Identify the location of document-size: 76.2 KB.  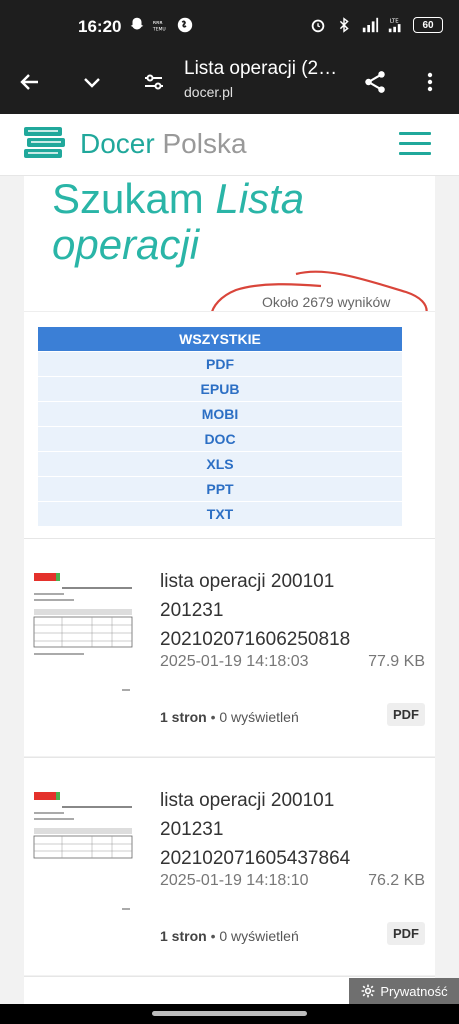
(396, 880).